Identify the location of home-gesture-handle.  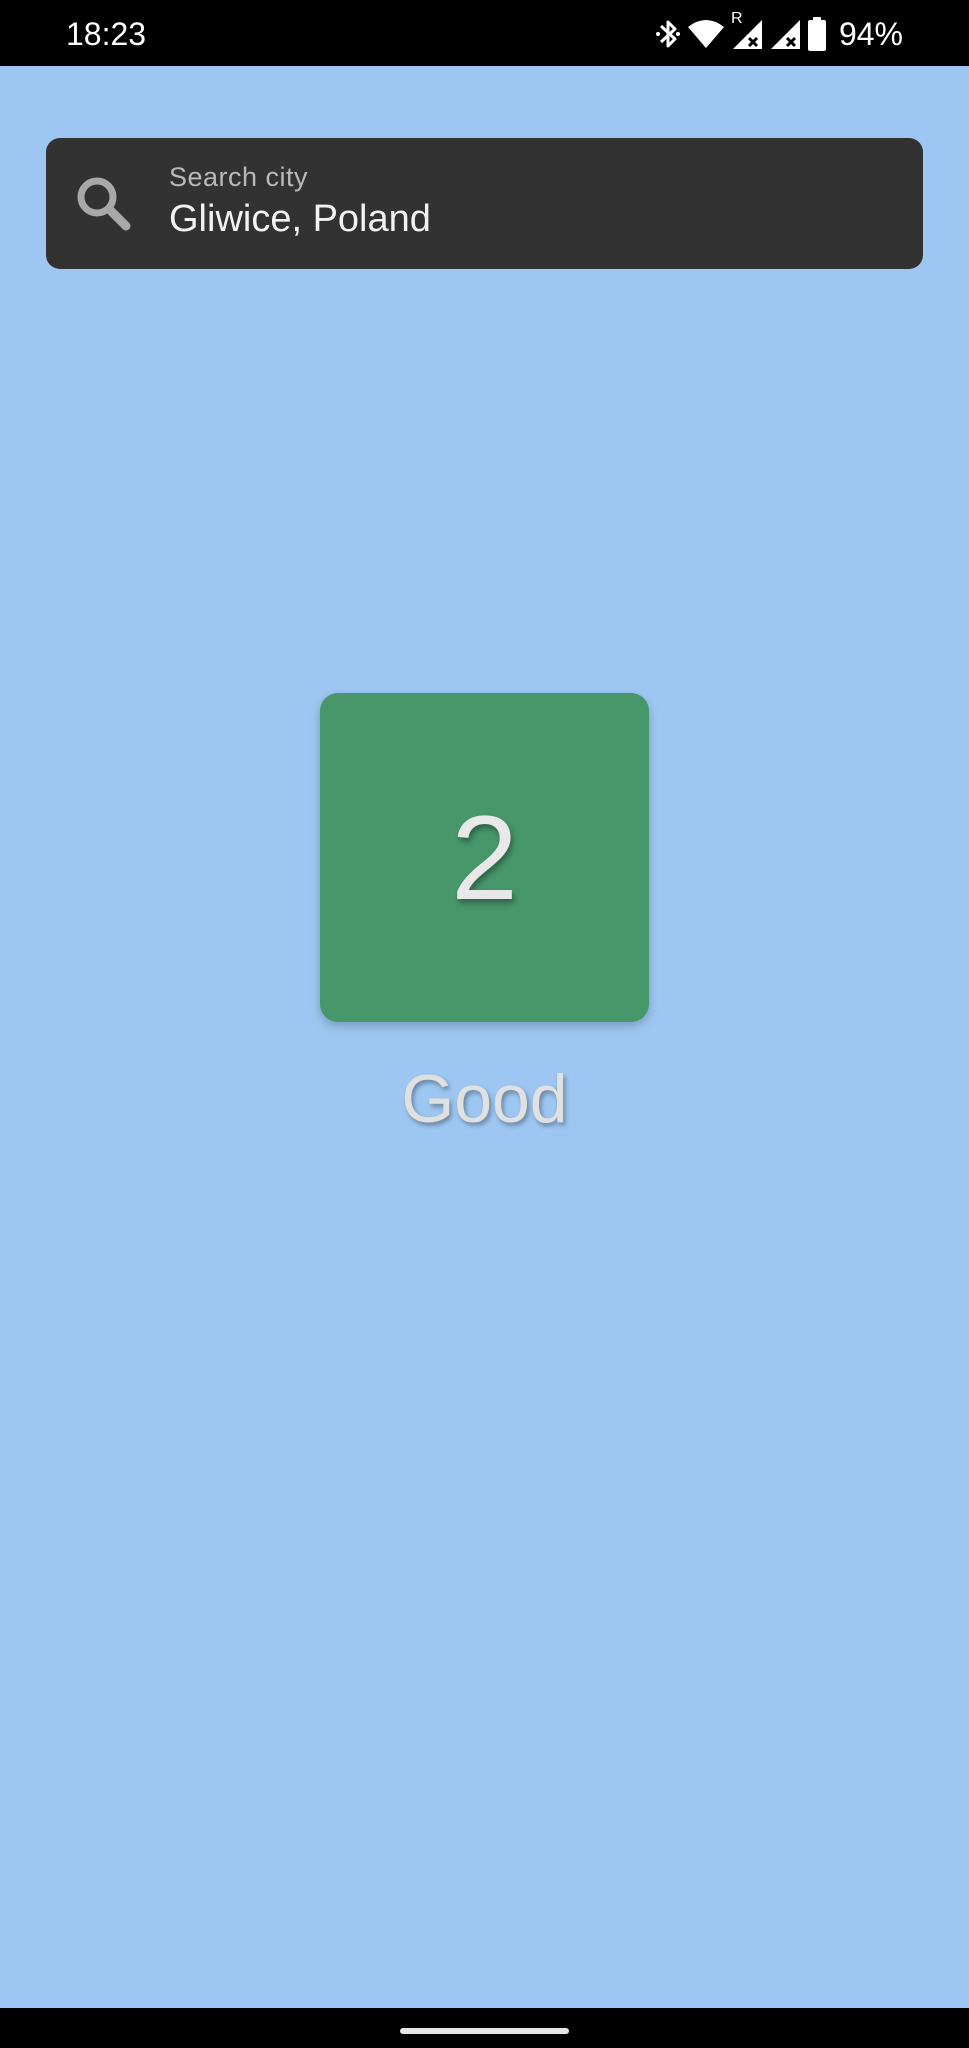
(484, 2031).